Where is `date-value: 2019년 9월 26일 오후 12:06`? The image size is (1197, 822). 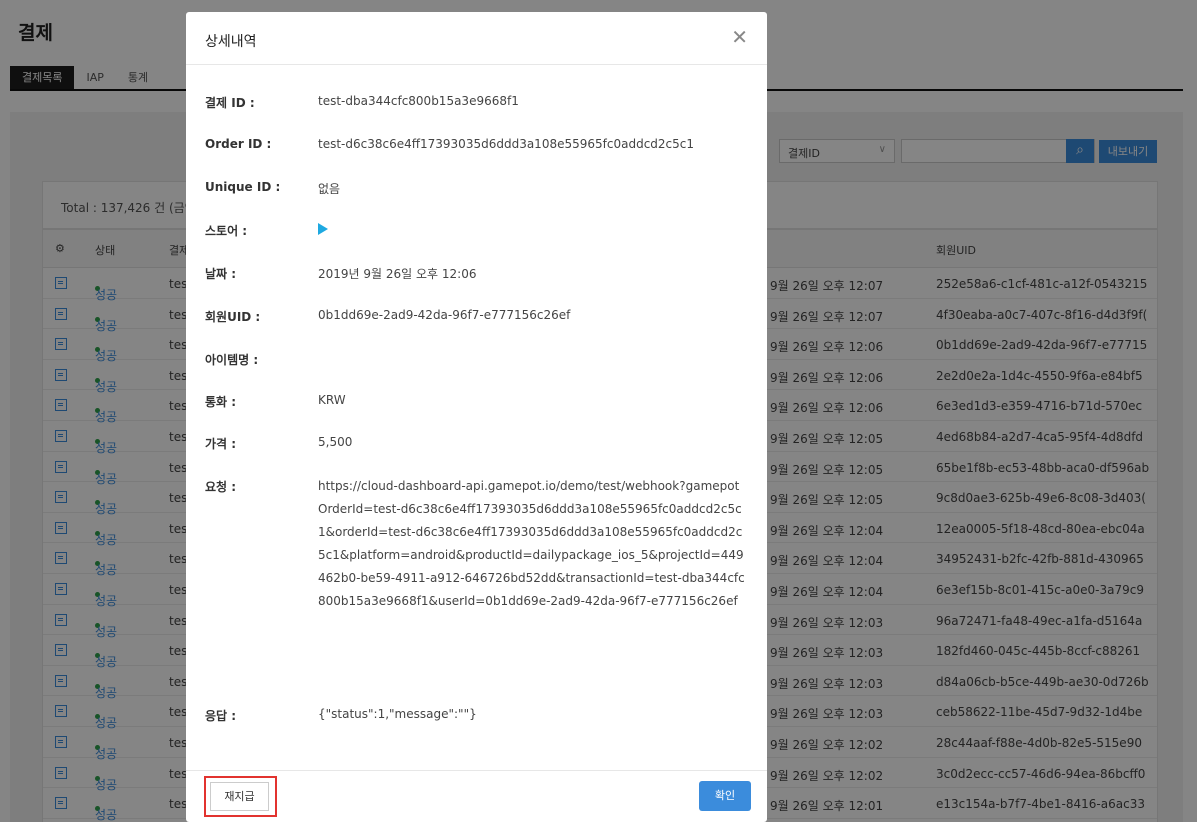
date-value: 2019년 9월 26일 오후 12:06 is located at coordinates (397, 274).